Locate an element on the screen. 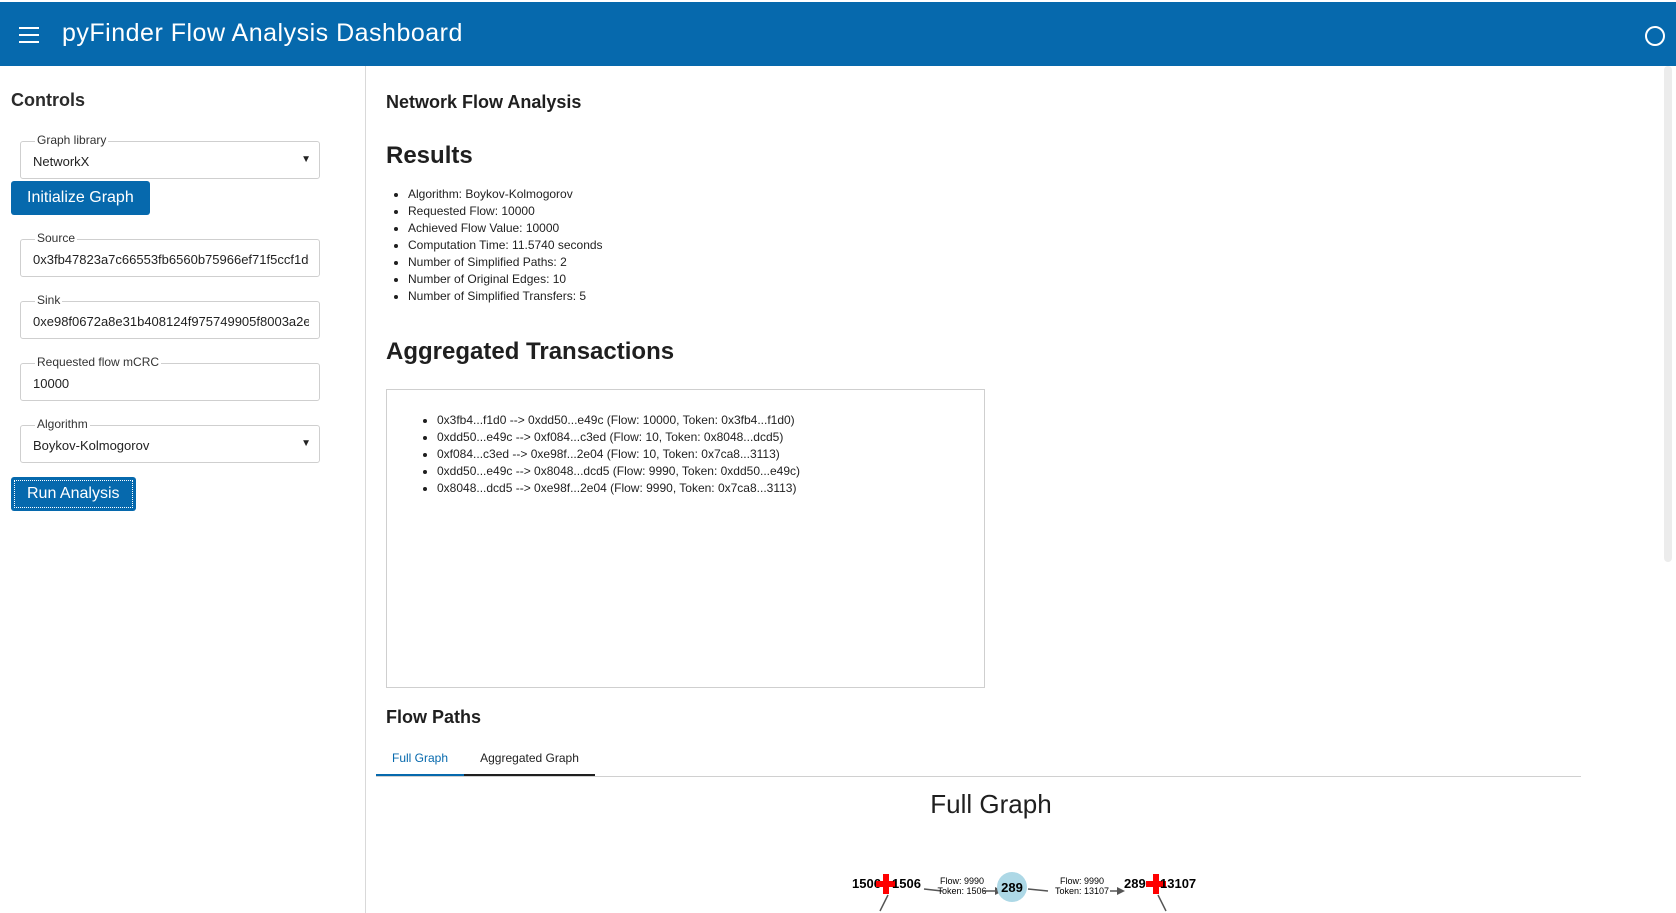  tab-aggregated-graph: Aggregated Graph is located at coordinates (529, 760).